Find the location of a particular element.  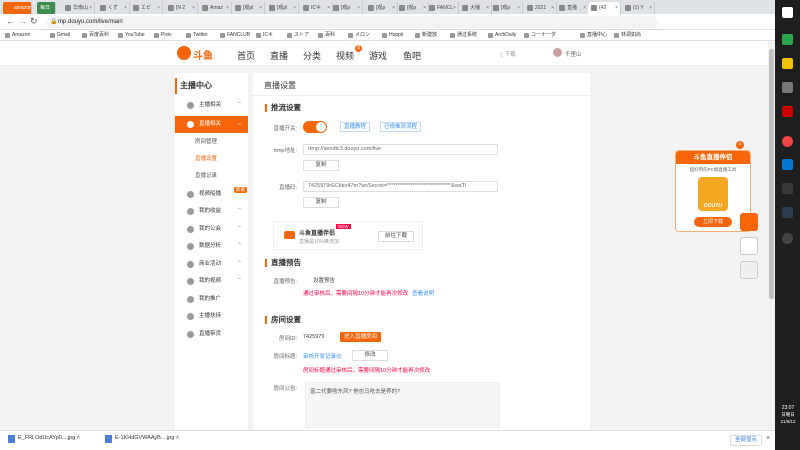

enter-room-button: 进入直播房间 is located at coordinates (361, 337).